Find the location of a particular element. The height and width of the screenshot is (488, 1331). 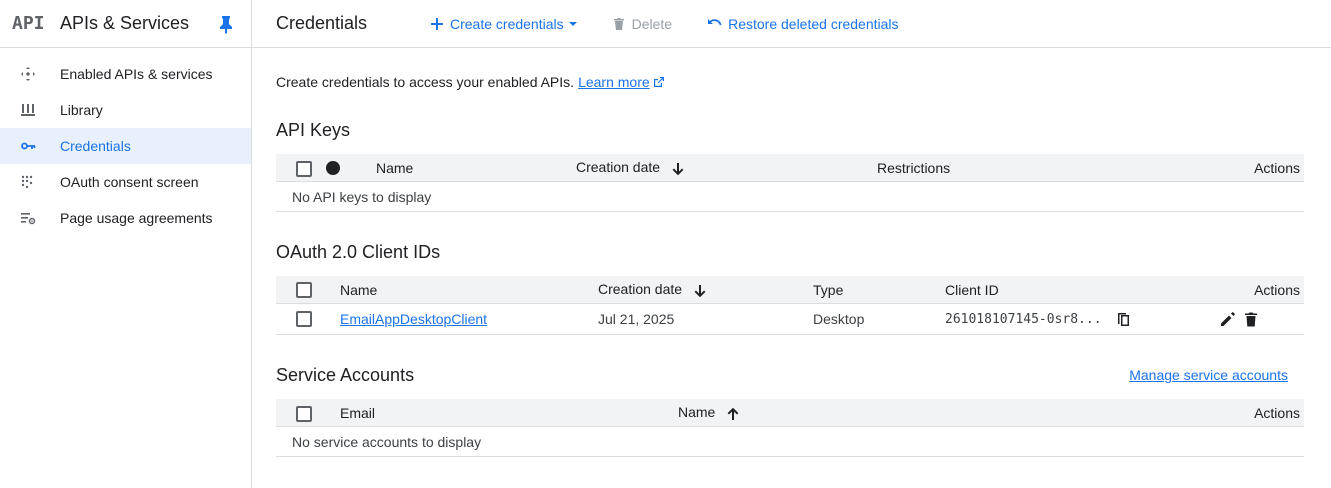

sidebar-item-enabled-apis: Enabled APIs & services is located at coordinates (125, 74).